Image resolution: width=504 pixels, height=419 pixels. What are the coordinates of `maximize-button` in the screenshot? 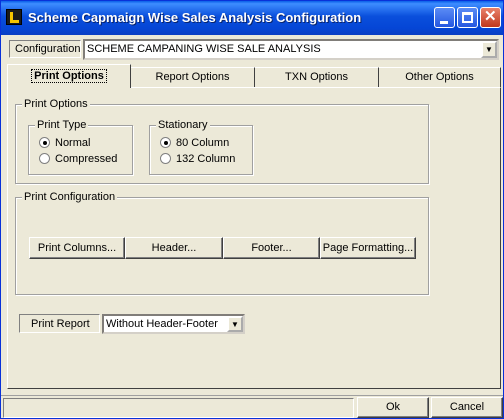 It's located at (467, 17).